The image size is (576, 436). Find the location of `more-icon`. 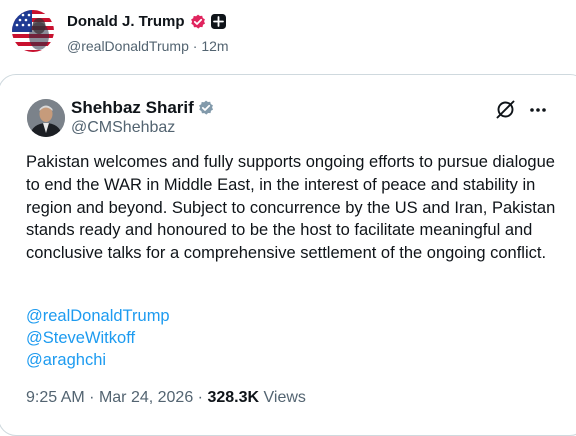

more-icon is located at coordinates (538, 110).